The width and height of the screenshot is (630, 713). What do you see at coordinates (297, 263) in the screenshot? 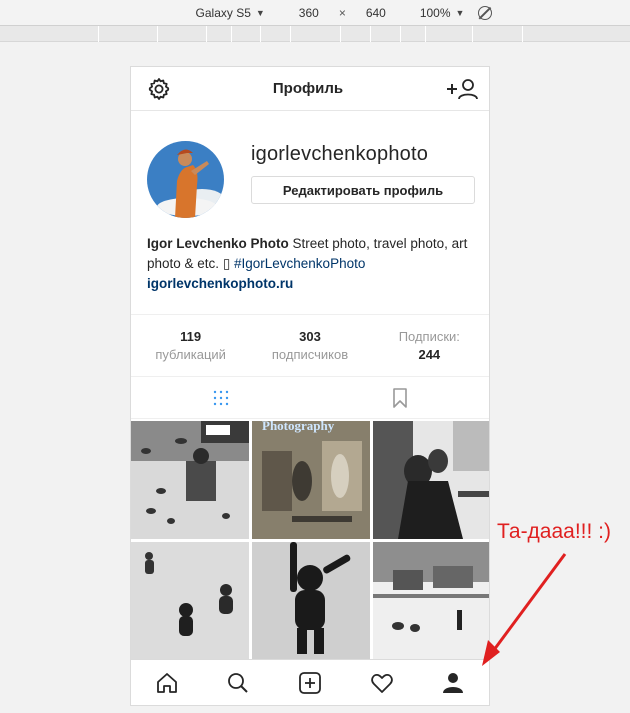
I see `bio-hashtag: #IgorLevchenkoPhoto` at bounding box center [297, 263].